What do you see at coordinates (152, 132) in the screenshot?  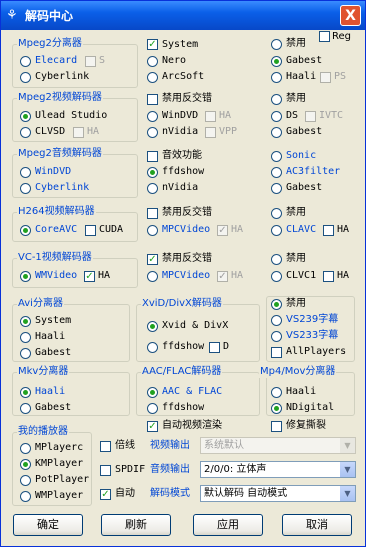 I see `radio-nvidia-video` at bounding box center [152, 132].